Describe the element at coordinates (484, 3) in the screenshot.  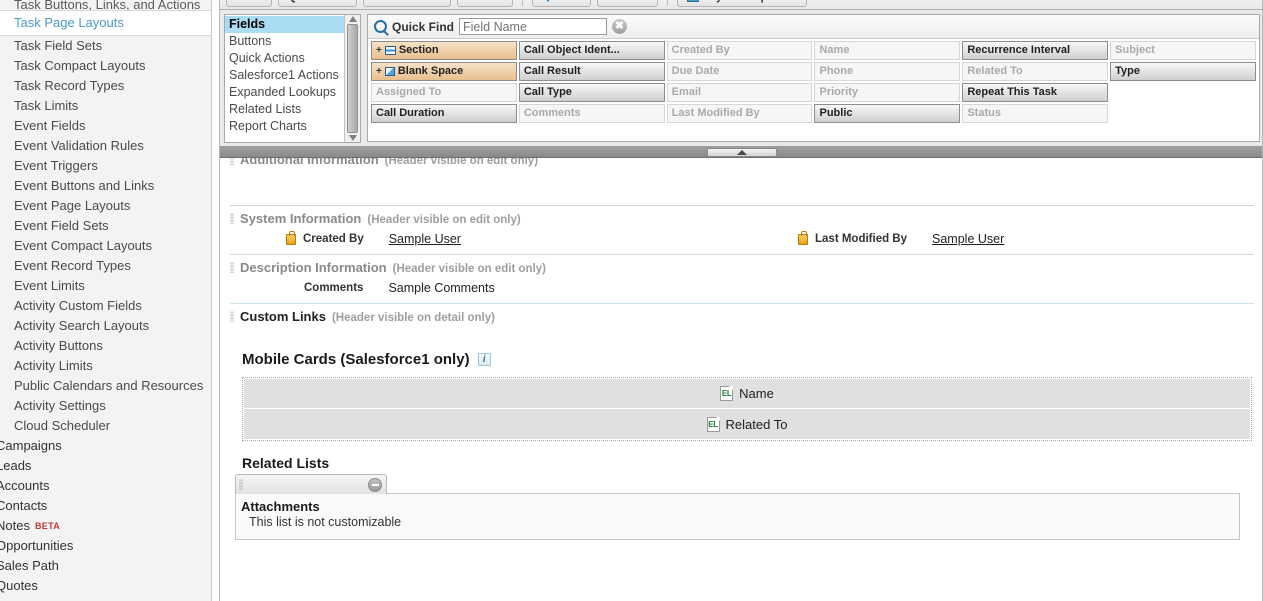
I see `cancel-button: Cancel` at that location.